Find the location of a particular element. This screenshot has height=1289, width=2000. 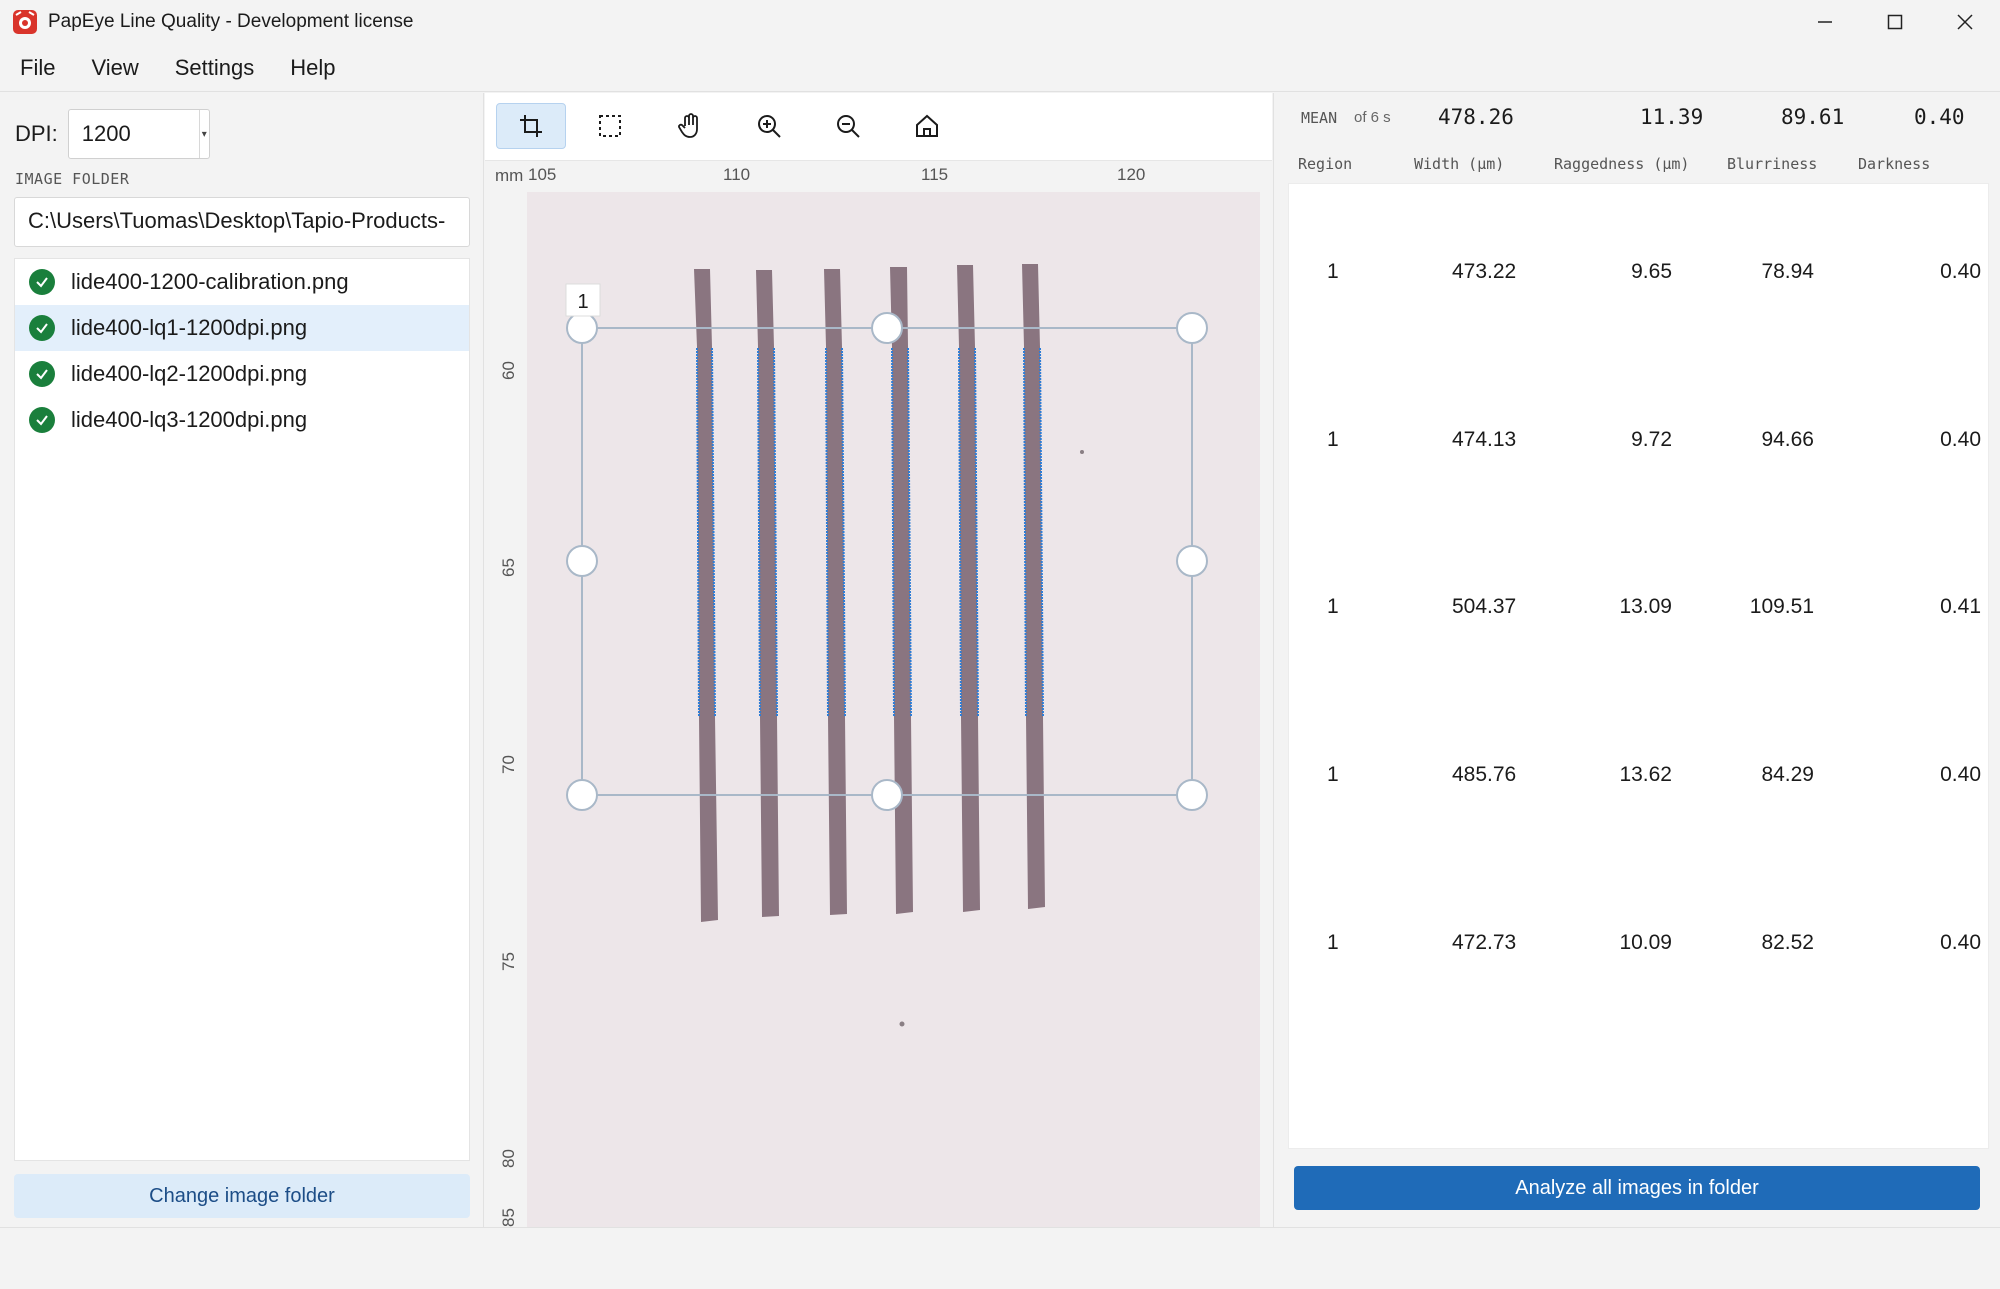

pan-hand-icon is located at coordinates (688, 125).